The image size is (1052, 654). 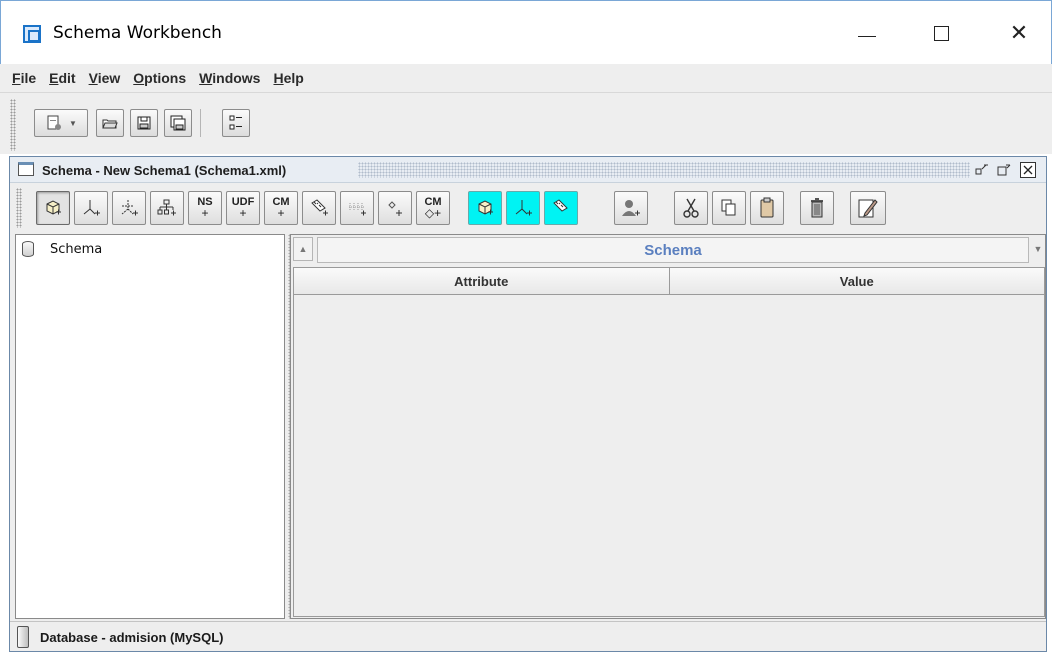 I want to click on preferences-icon, so click(x=236, y=123).